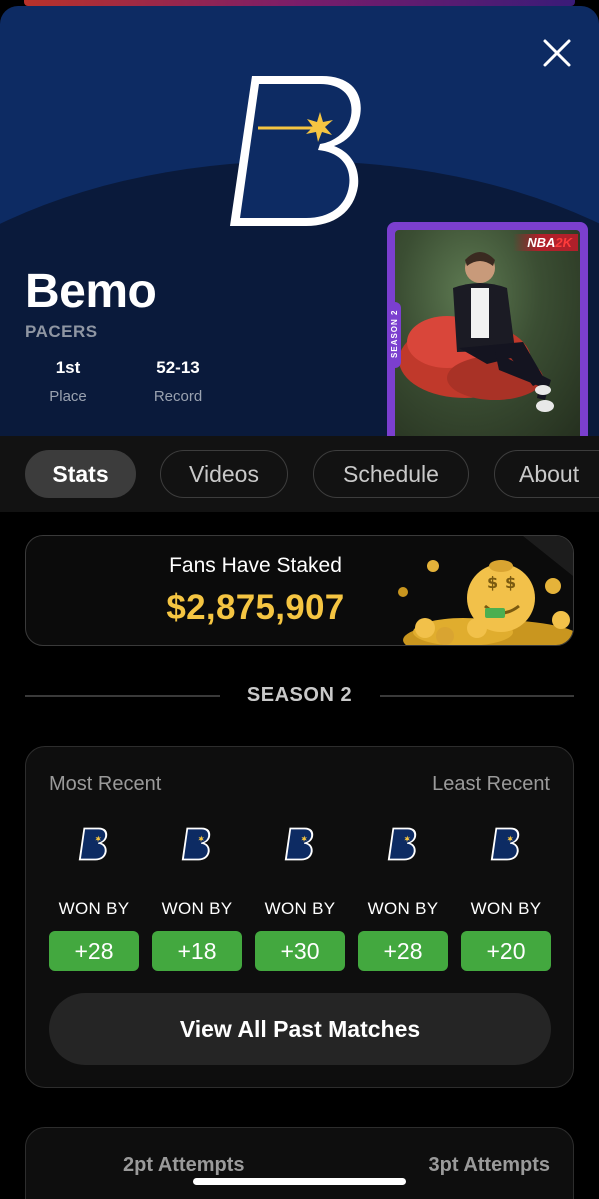 This screenshot has height=1199, width=599. Describe the element at coordinates (299, 474) in the screenshot. I see `tab-bar: Stats Videos Schedule About` at that location.